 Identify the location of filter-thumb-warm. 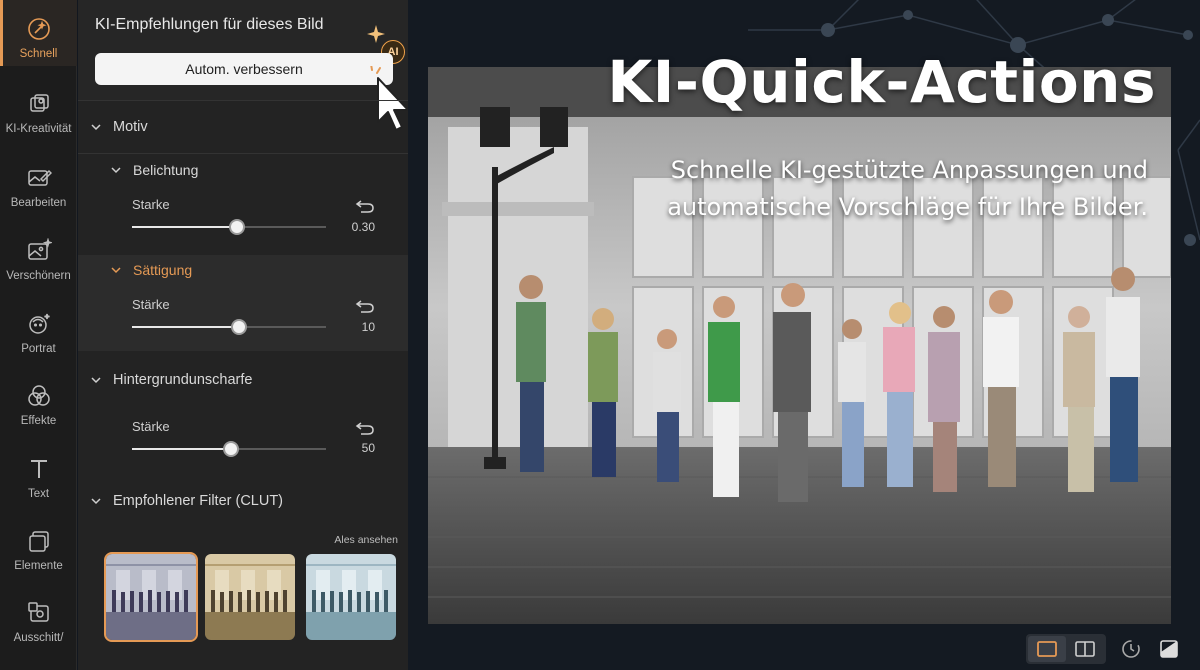
(250, 597).